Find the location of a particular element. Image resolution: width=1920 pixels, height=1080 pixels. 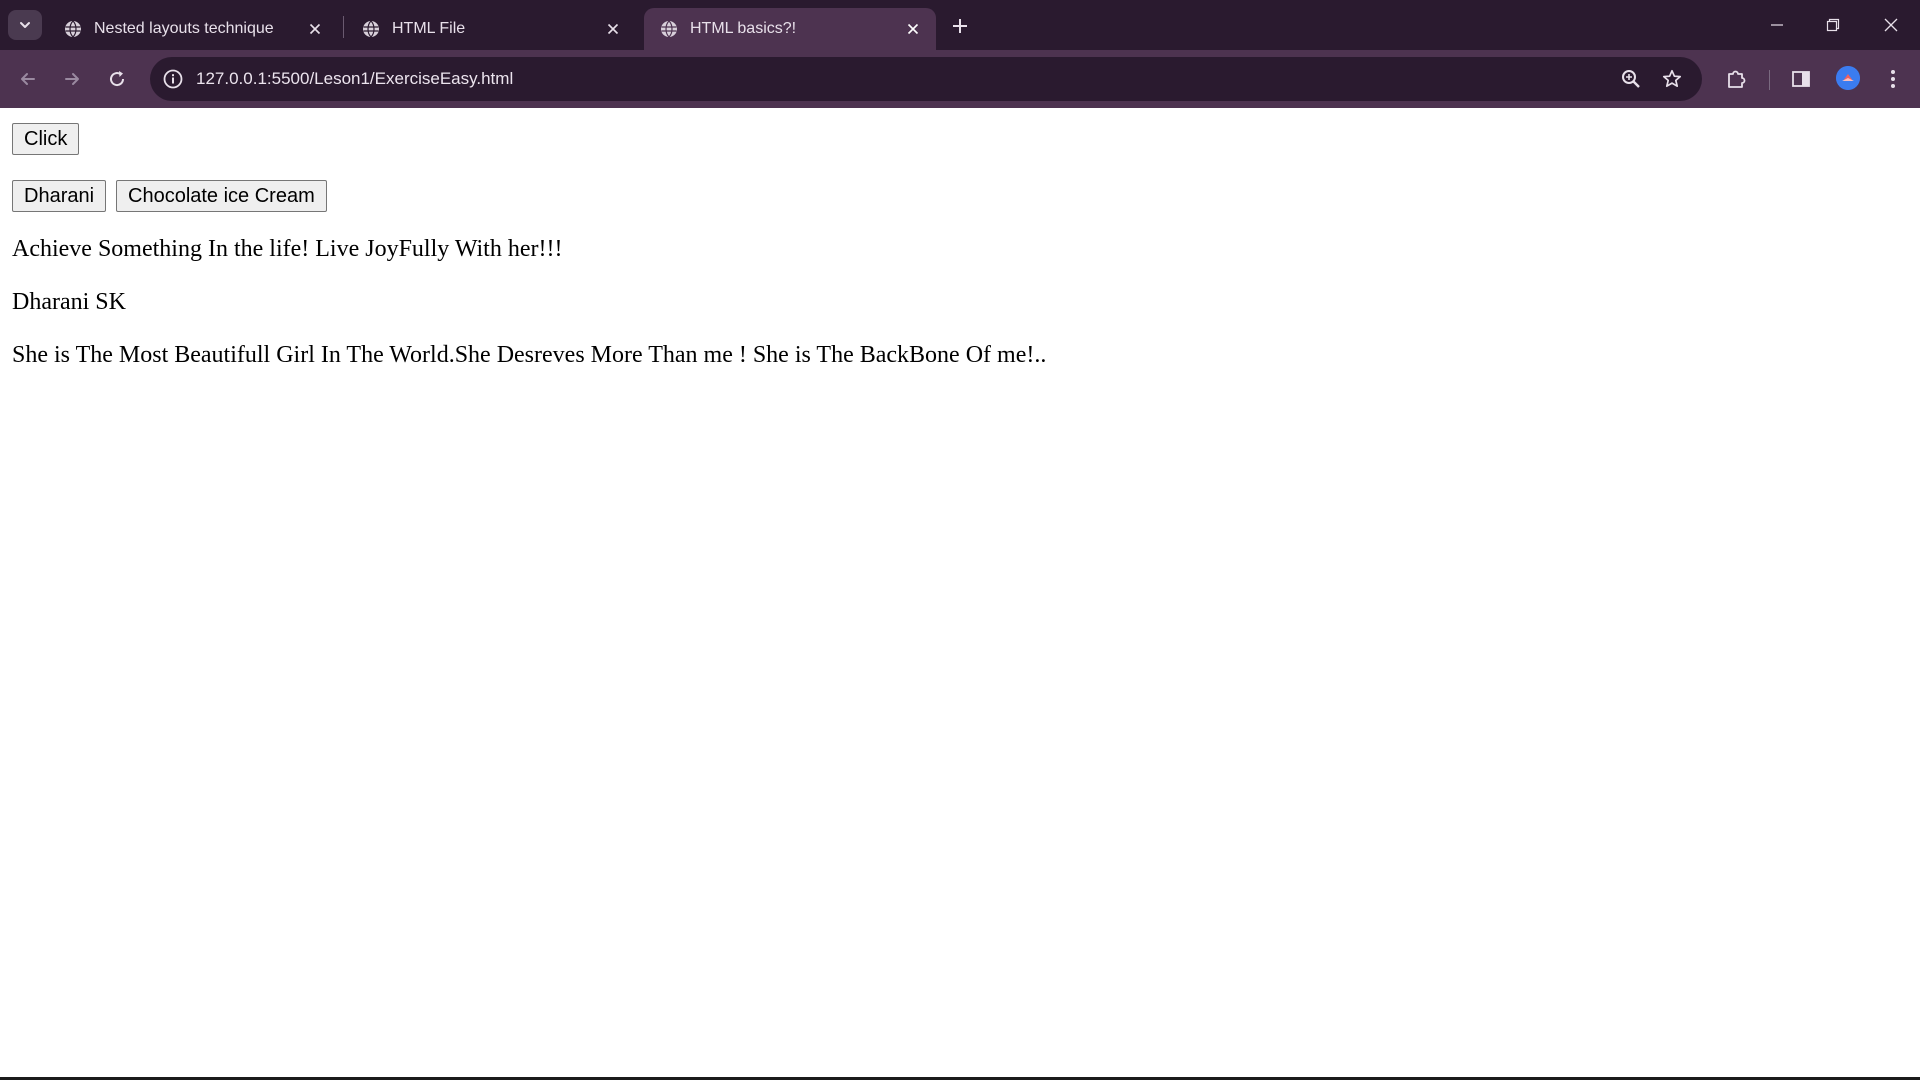

zoom-icon is located at coordinates (1631, 79).